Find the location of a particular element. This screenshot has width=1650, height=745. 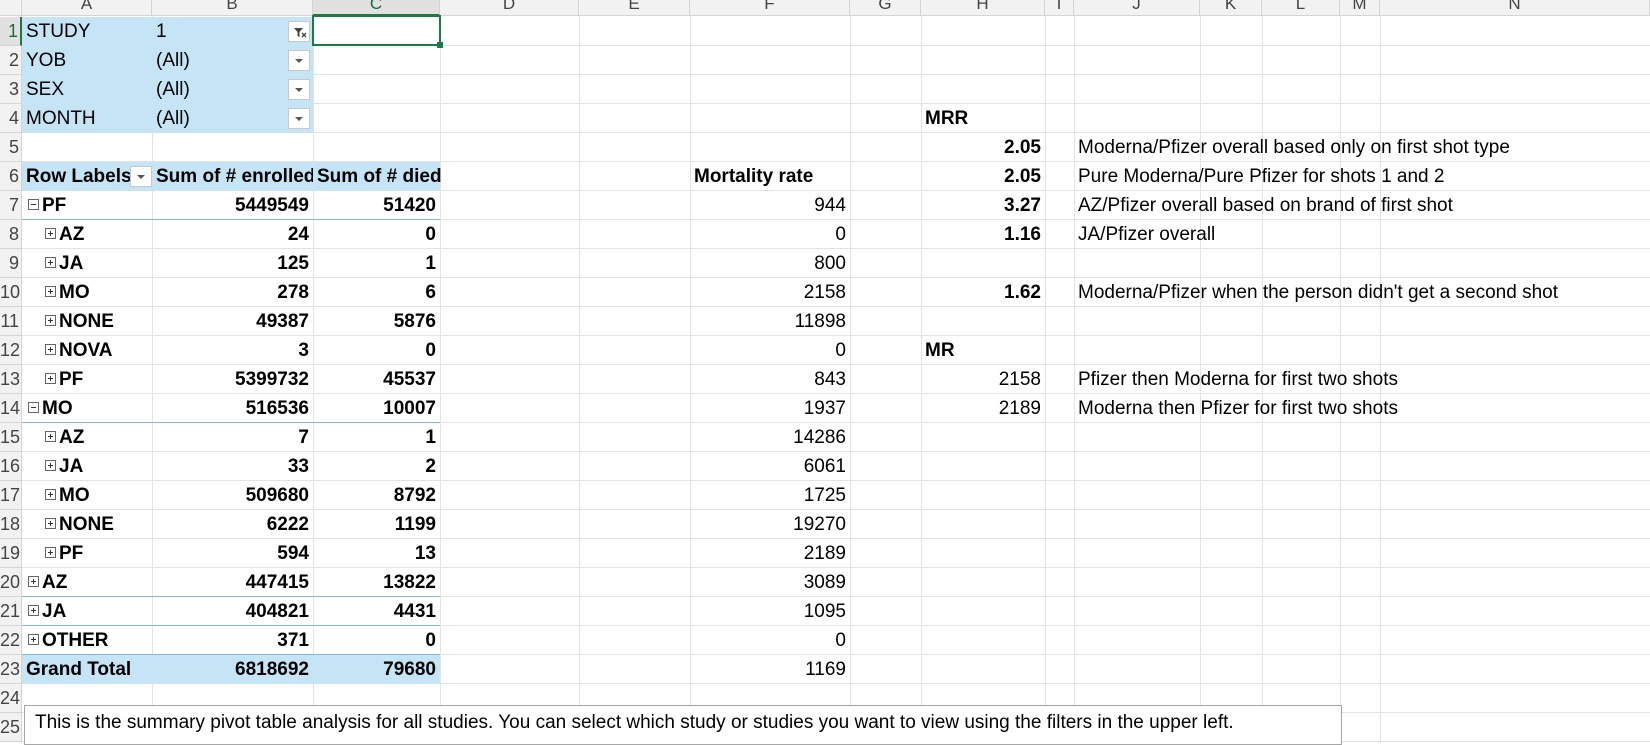

filter-dropdown-button is located at coordinates (299, 118).